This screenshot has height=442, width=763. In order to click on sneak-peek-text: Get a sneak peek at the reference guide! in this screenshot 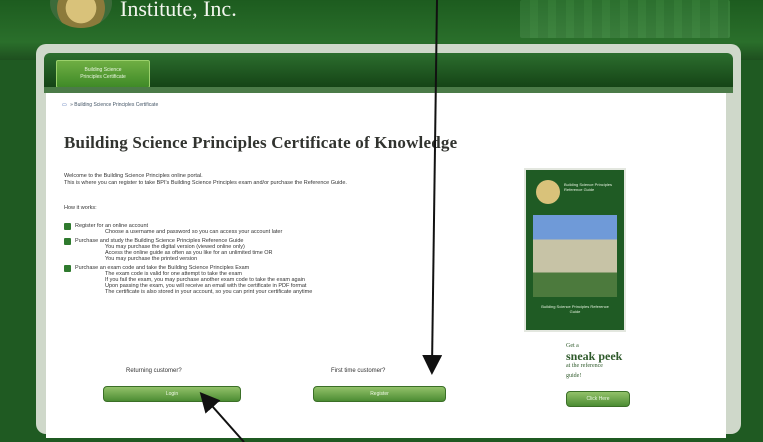, I will do `click(594, 361)`.